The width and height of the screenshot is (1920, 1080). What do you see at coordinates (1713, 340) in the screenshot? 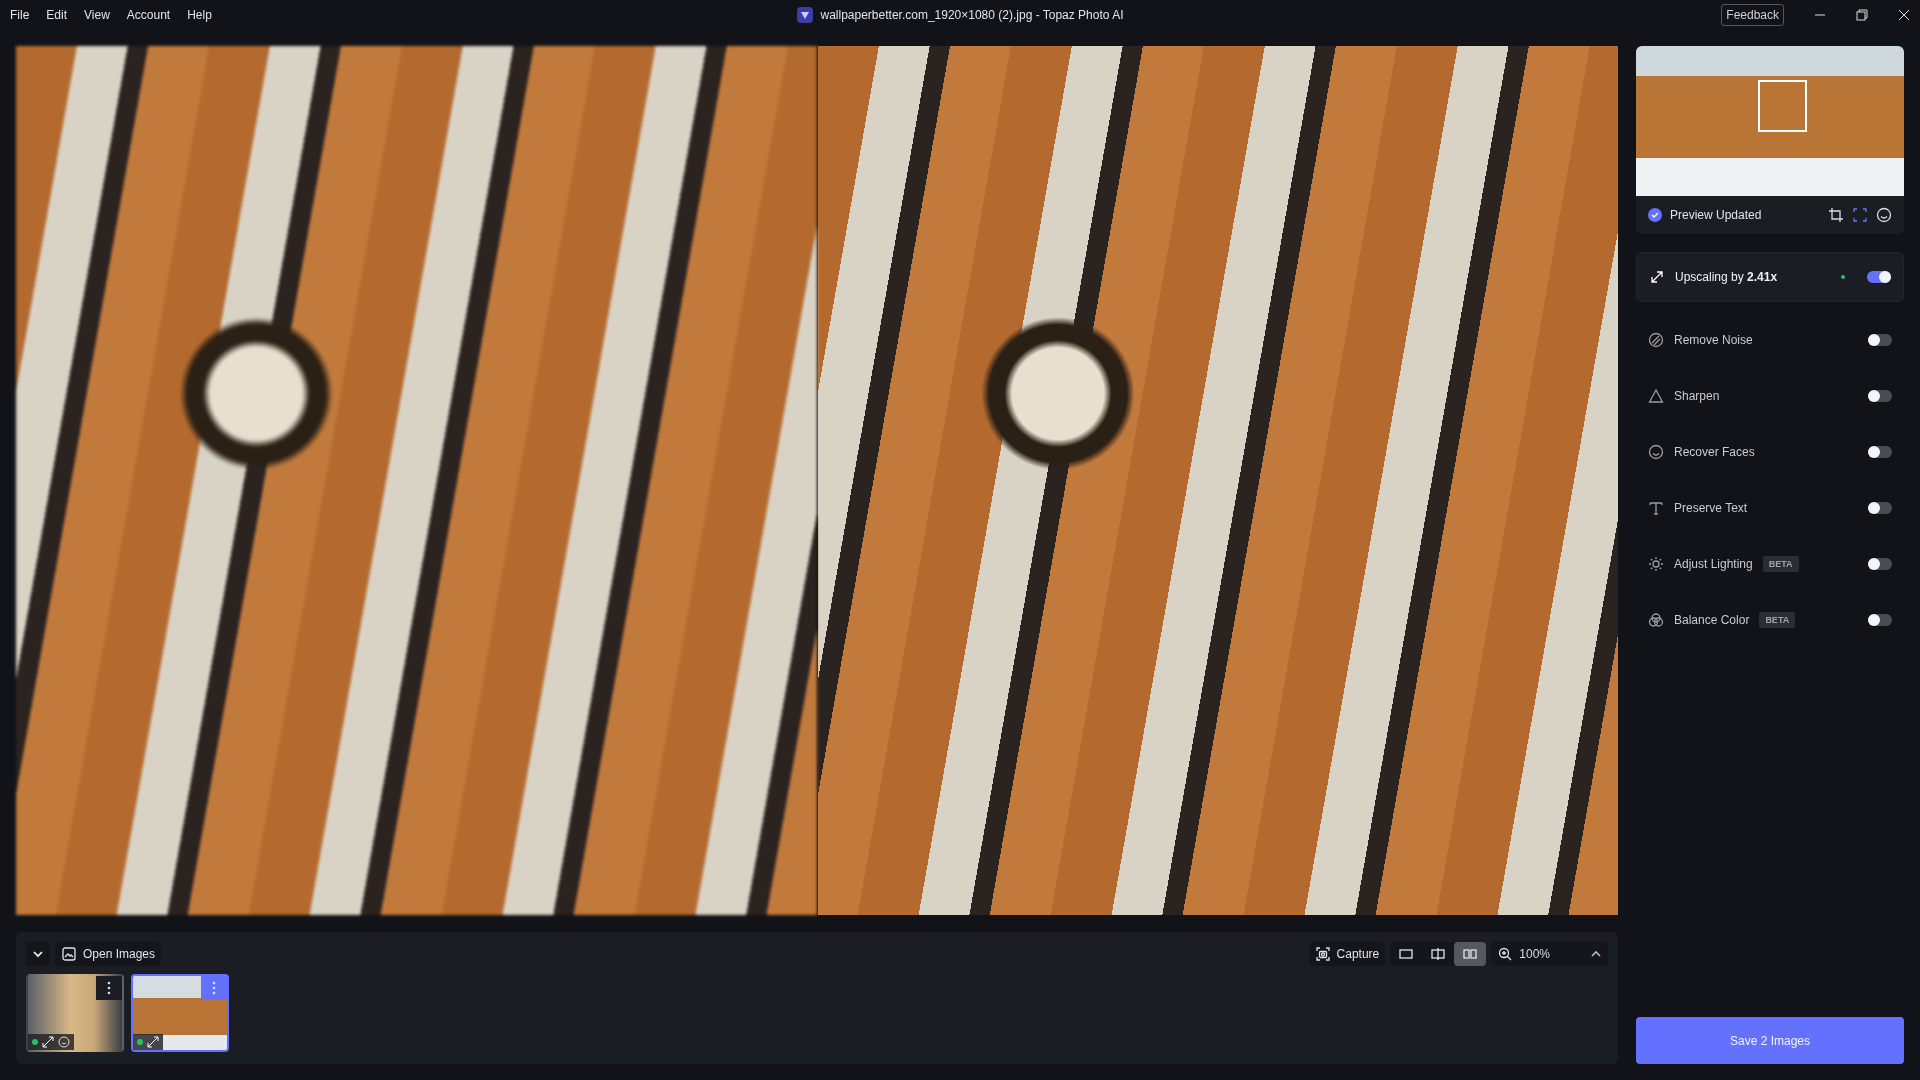
I see `filter-label: Remove Noise` at bounding box center [1713, 340].